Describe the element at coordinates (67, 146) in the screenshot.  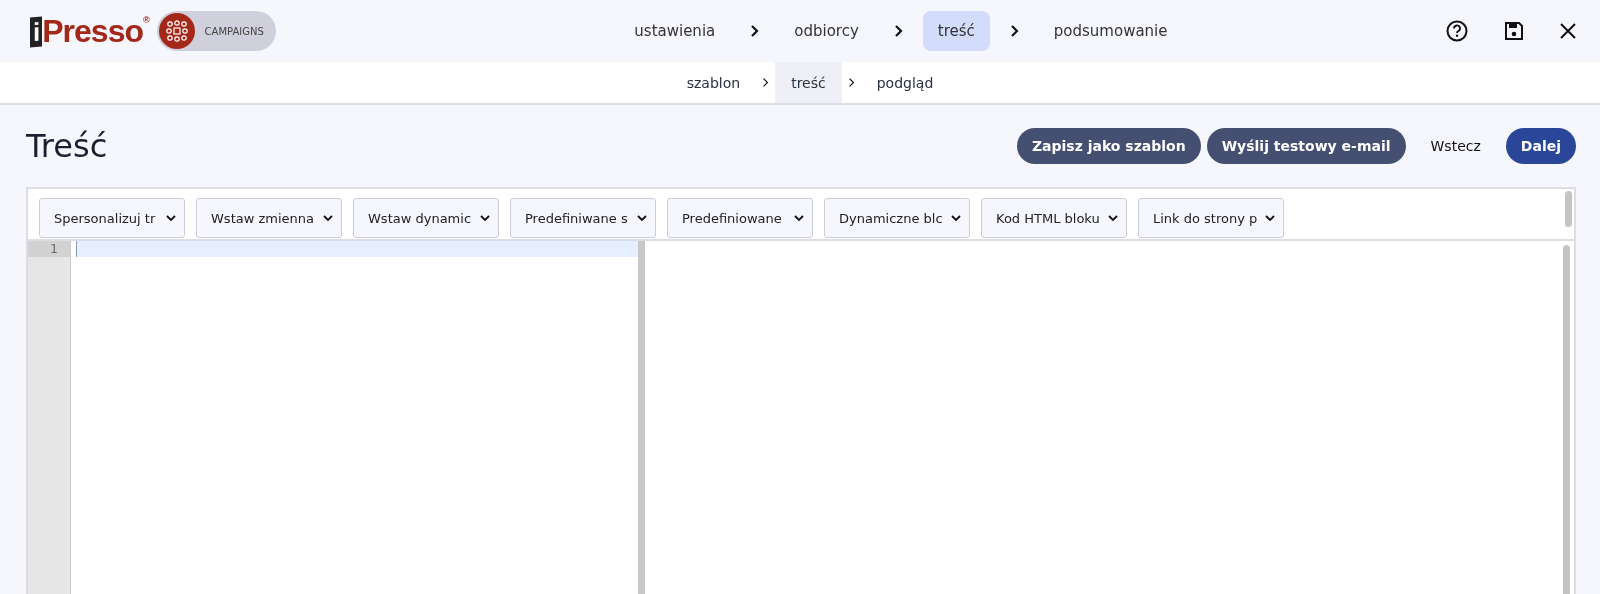
I see `page-title: Treść` at that location.